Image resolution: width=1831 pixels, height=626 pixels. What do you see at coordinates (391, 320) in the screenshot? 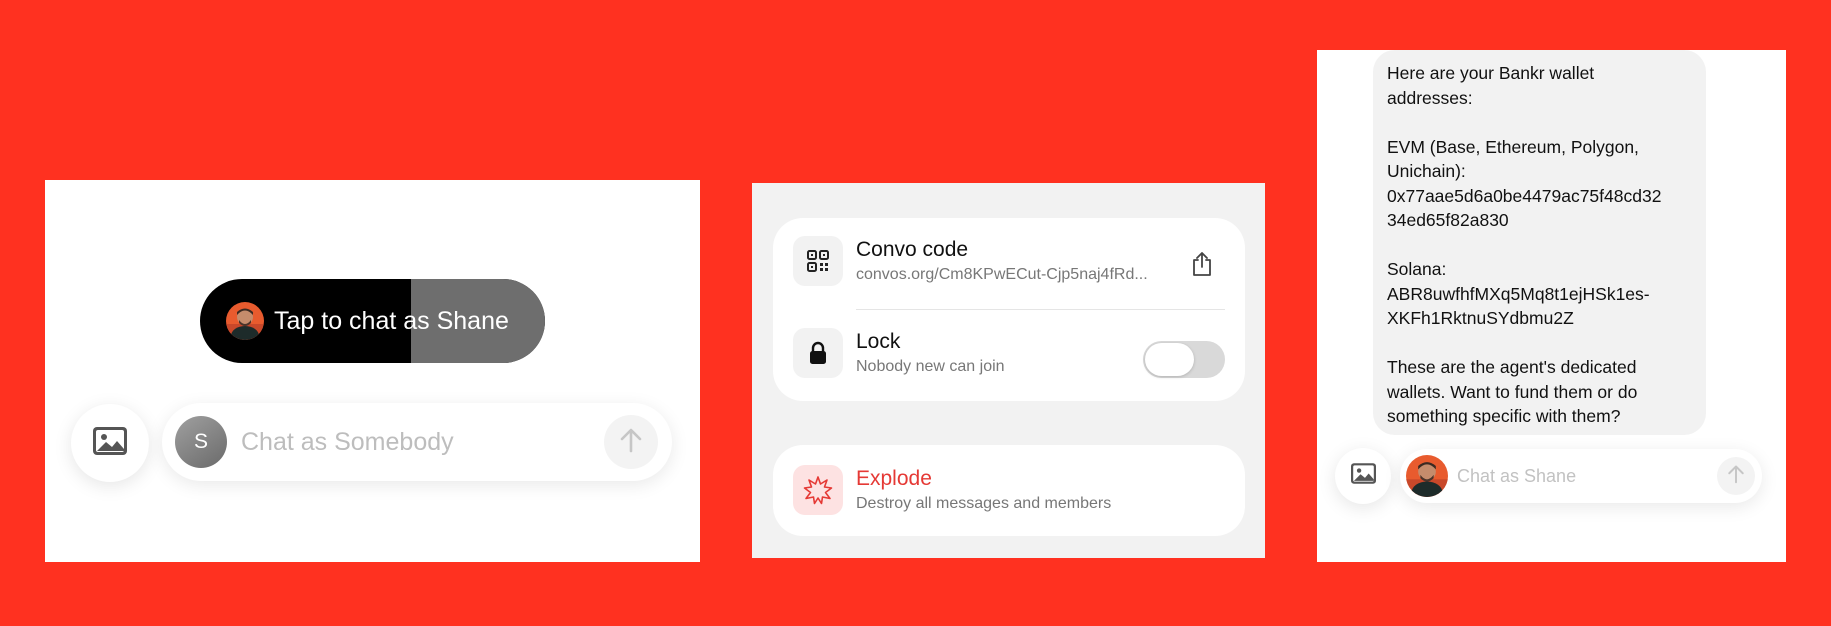
I see `tap-to-chat-label: Tap to chat as Shane` at bounding box center [391, 320].